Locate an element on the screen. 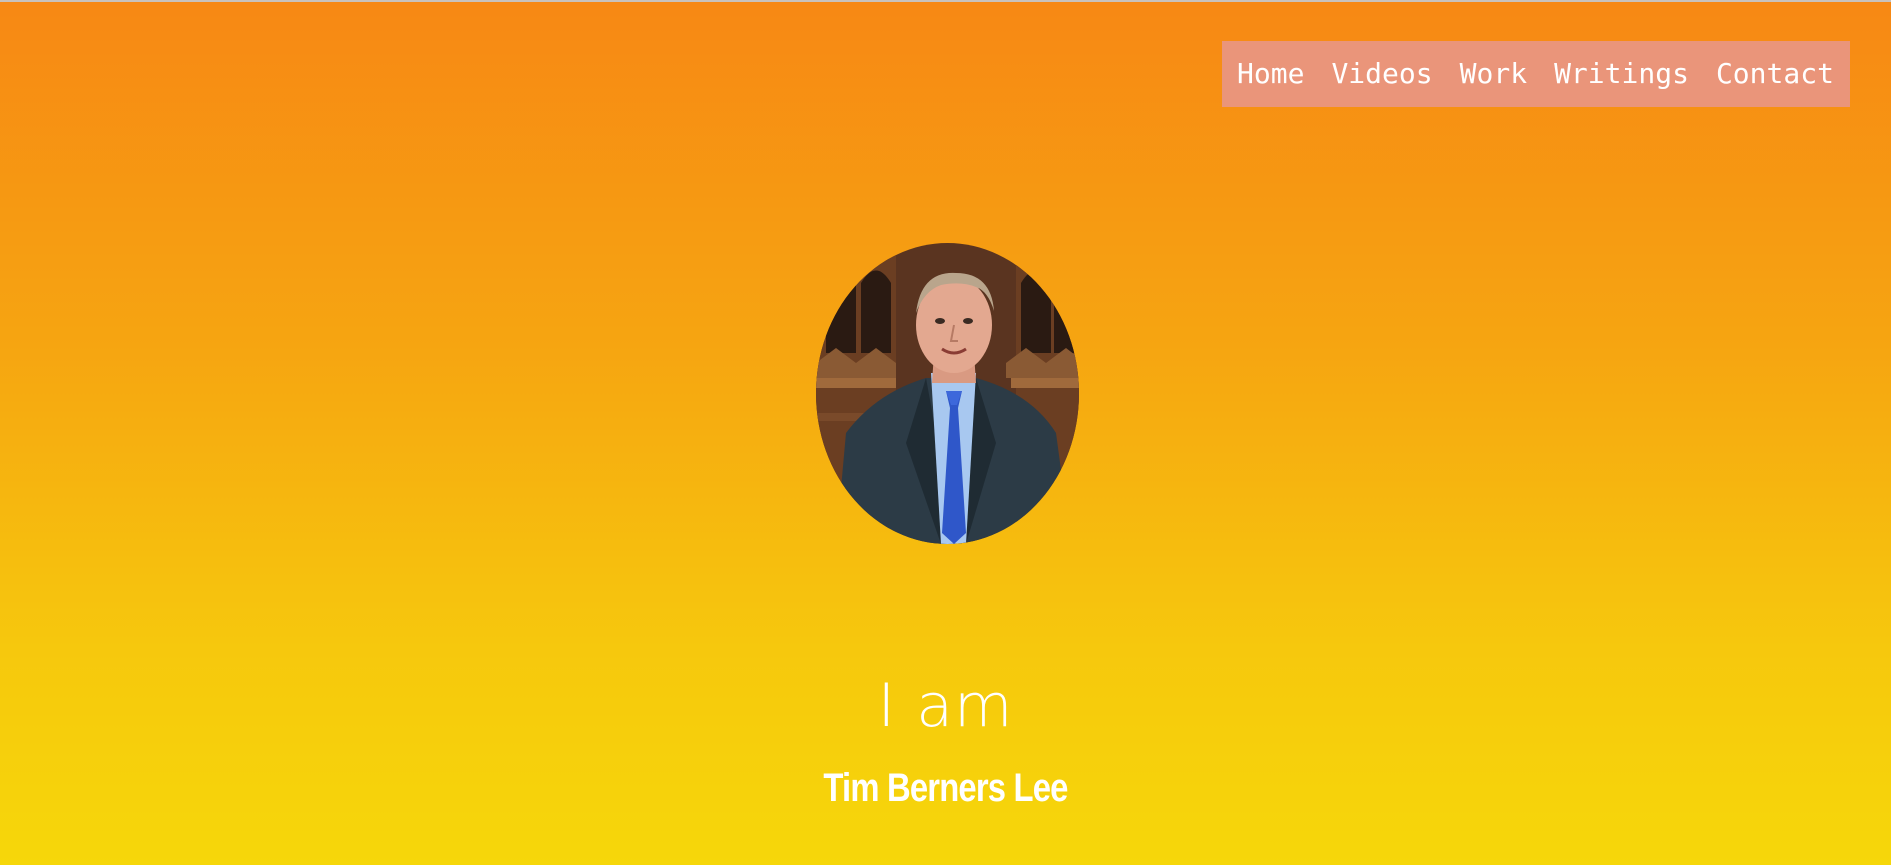 Image resolution: width=1891 pixels, height=865 pixels. nav-work-link: Work is located at coordinates (1493, 74).